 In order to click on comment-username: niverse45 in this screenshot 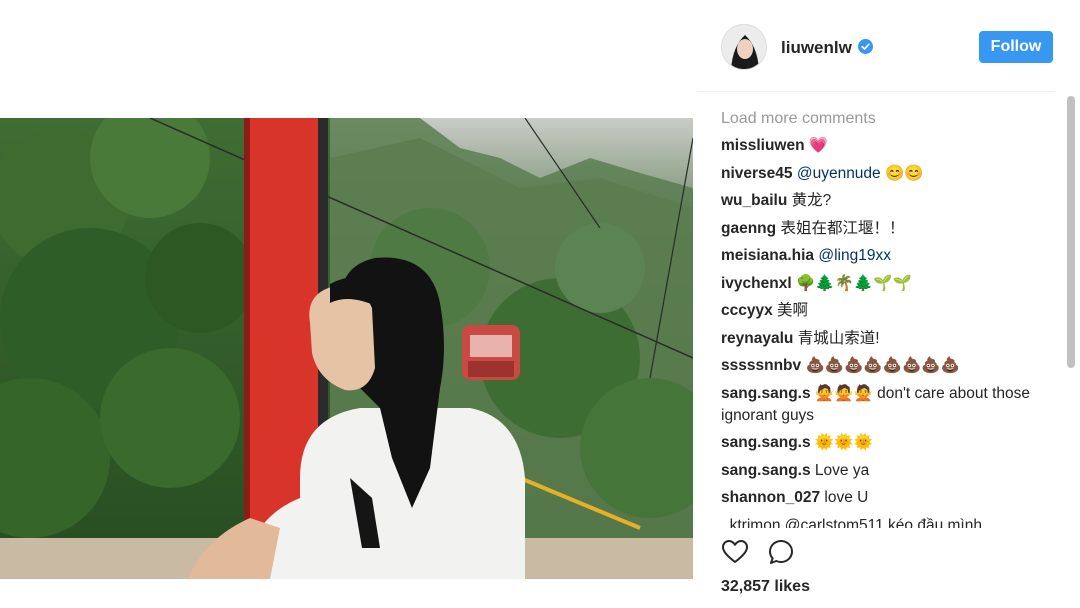, I will do `click(757, 173)`.